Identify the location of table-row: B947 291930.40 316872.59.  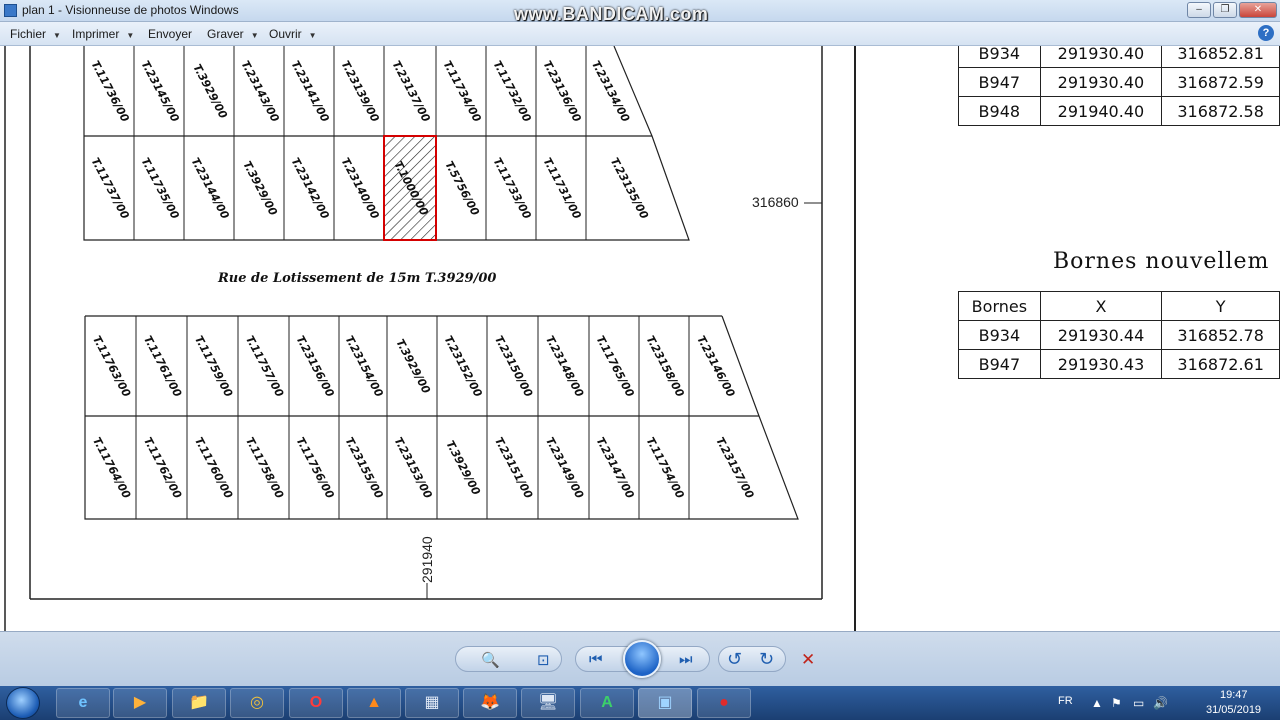
(1119, 82).